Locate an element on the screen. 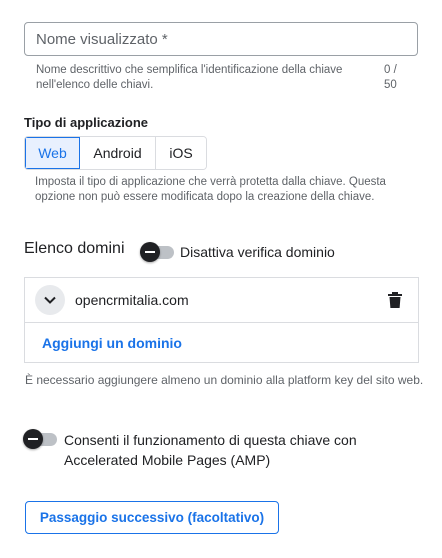 The height and width of the screenshot is (558, 442). domain-list-item: opencrmitalia.com is located at coordinates (221, 300).